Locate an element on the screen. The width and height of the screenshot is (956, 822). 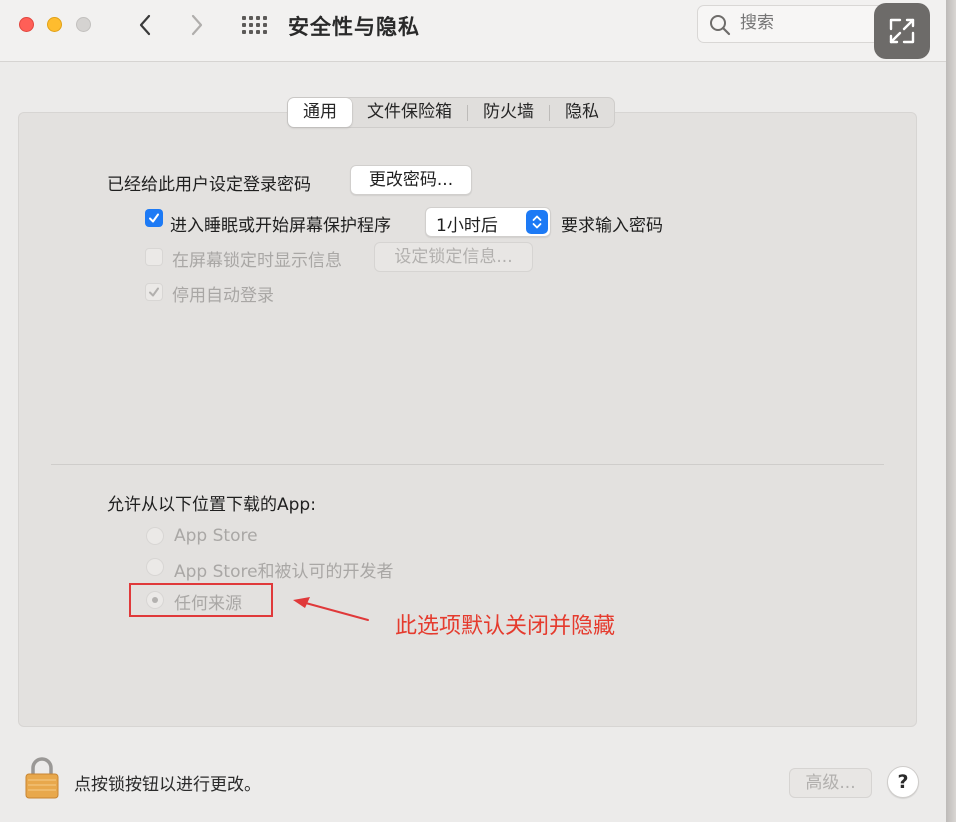
background-window-edge is located at coordinates (951, 411).